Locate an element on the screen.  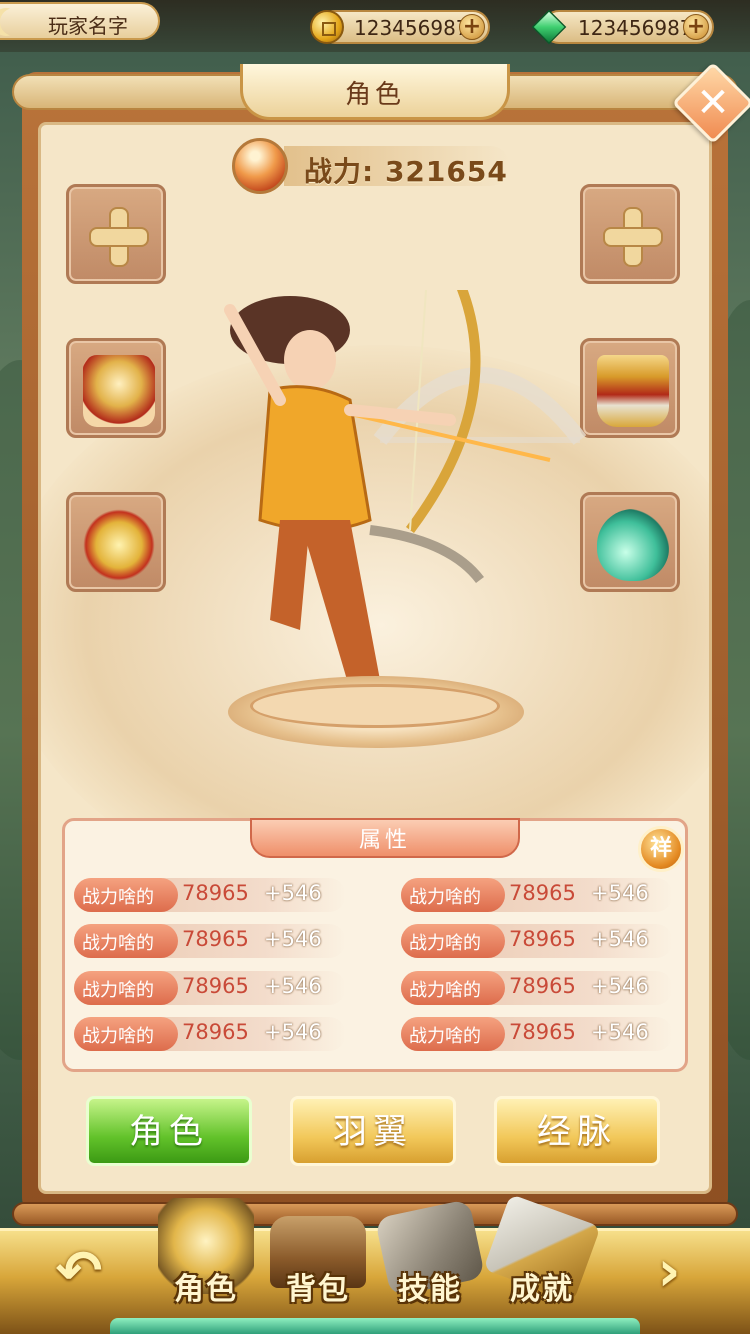
attribute-detail-button: 祥 is located at coordinates (661, 849).